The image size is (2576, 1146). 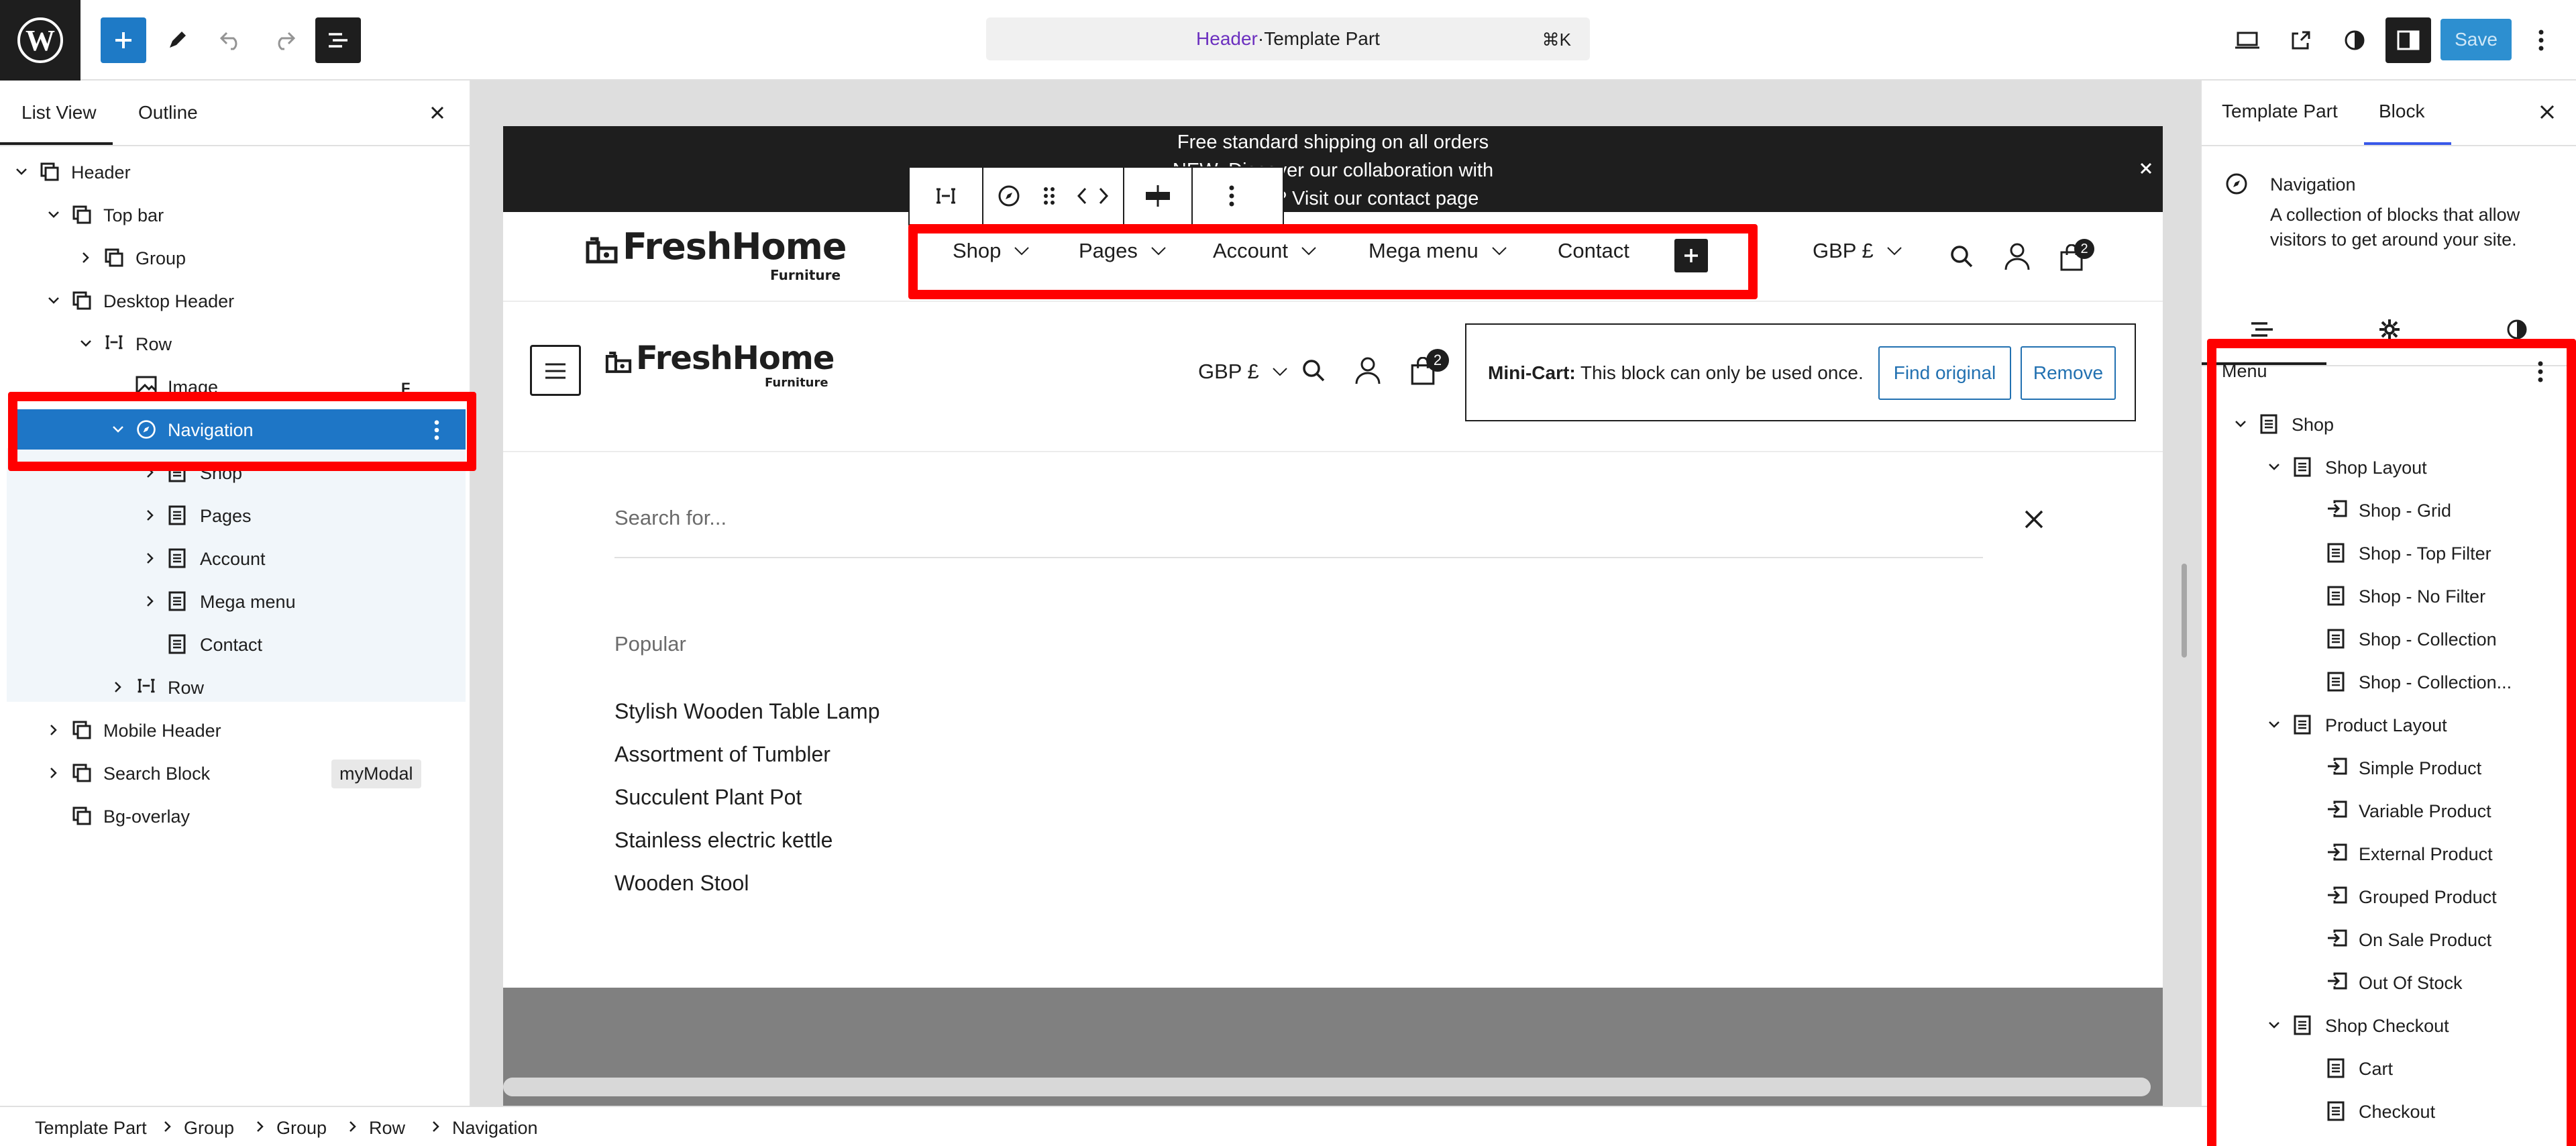 I want to click on announcement-close-button, so click(x=2146, y=168).